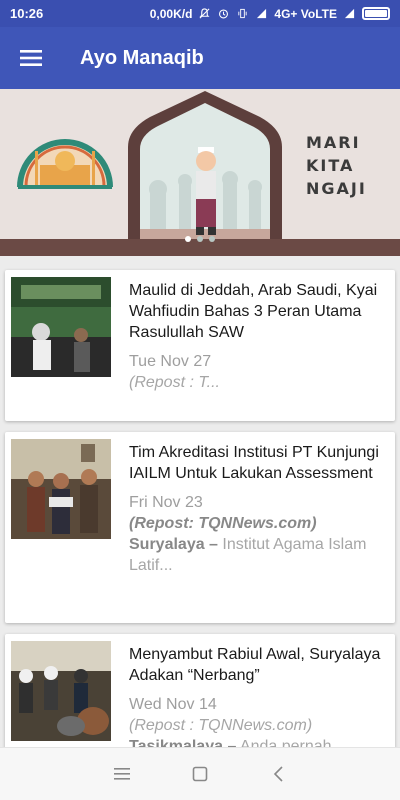 The image size is (400, 800). I want to click on back-button, so click(278, 774).